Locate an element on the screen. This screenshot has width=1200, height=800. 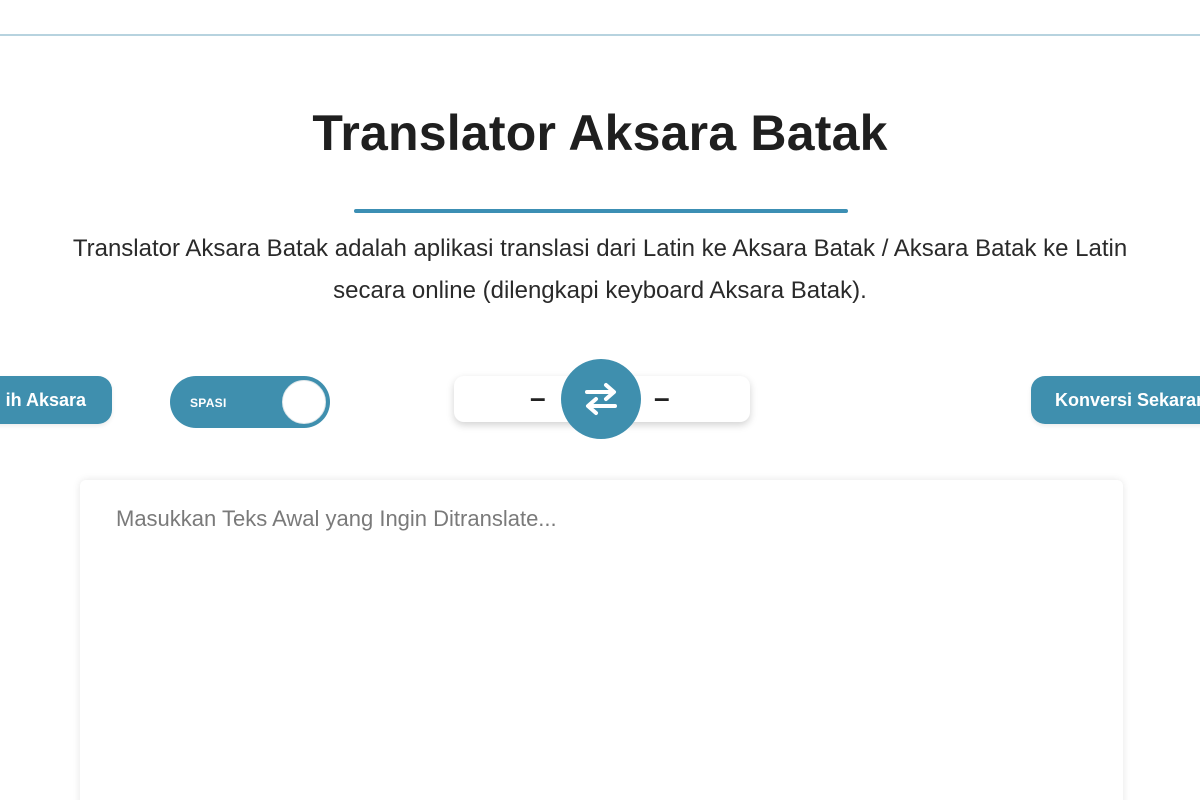
title-underline is located at coordinates (601, 211).